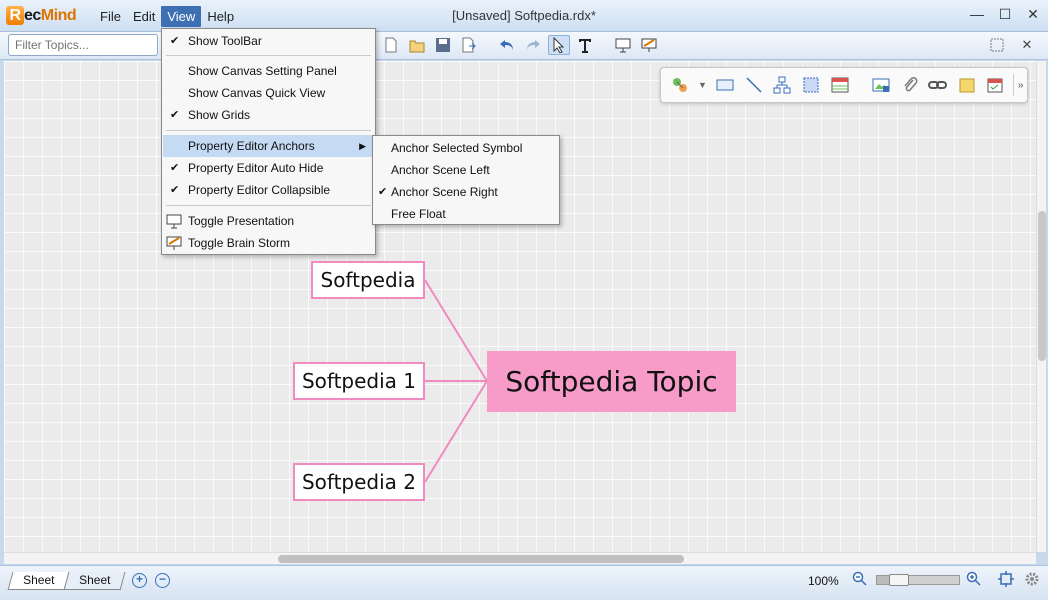 Image resolution: width=1048 pixels, height=600 pixels. Describe the element at coordinates (359, 381) in the screenshot. I see `topic-node: Softpedia 1` at that location.